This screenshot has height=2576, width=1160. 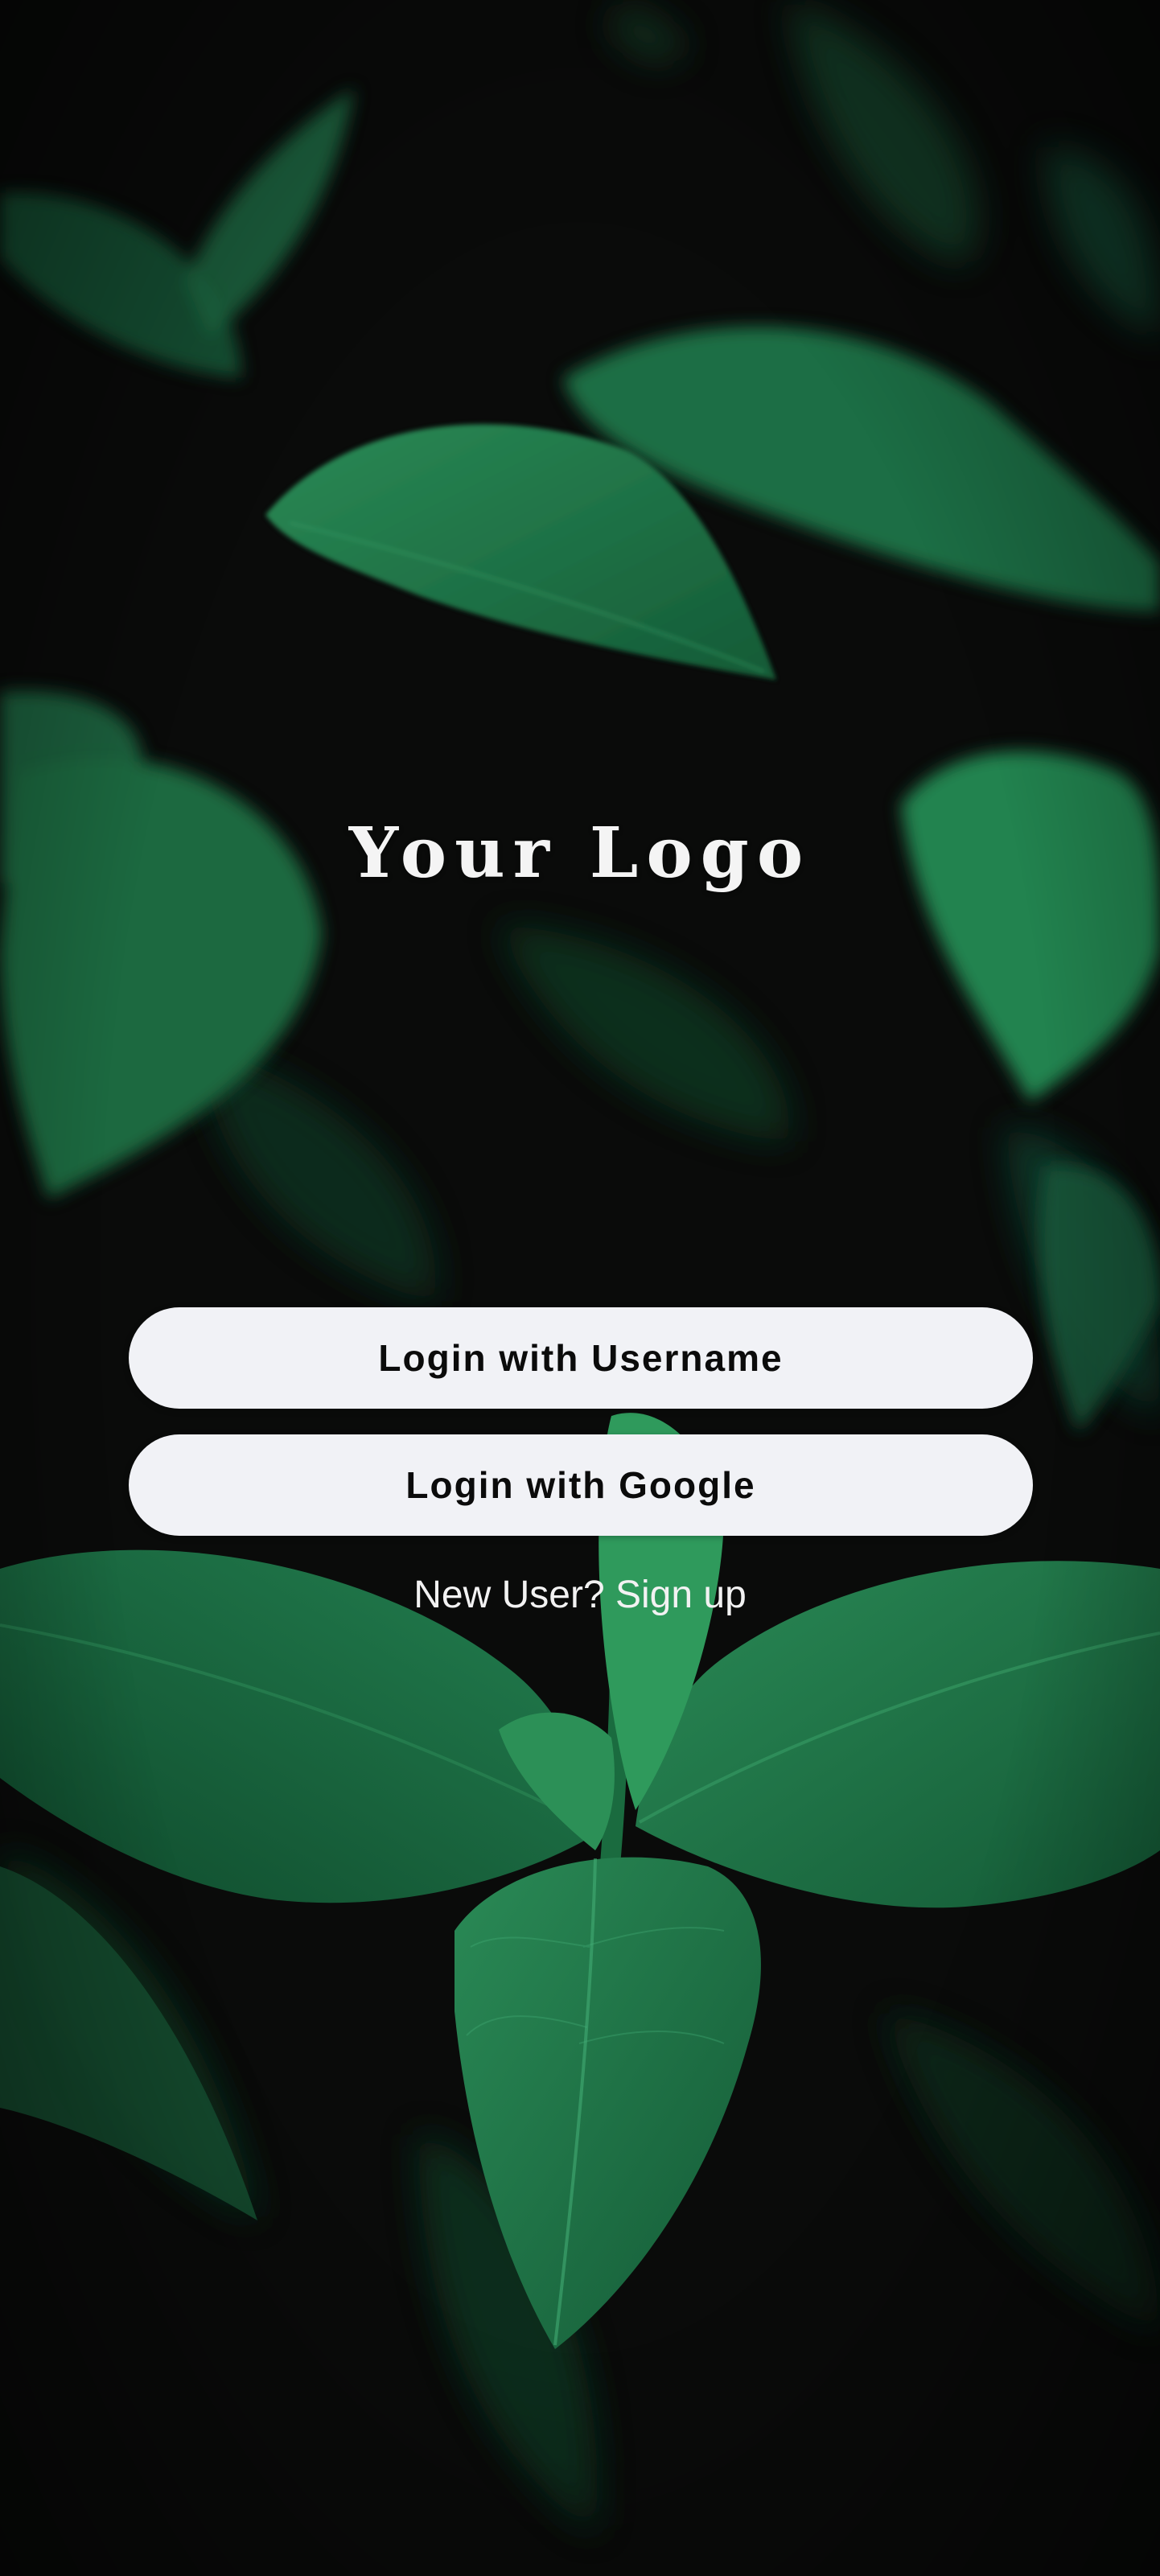 I want to click on app-logo: Your Logo, so click(x=580, y=853).